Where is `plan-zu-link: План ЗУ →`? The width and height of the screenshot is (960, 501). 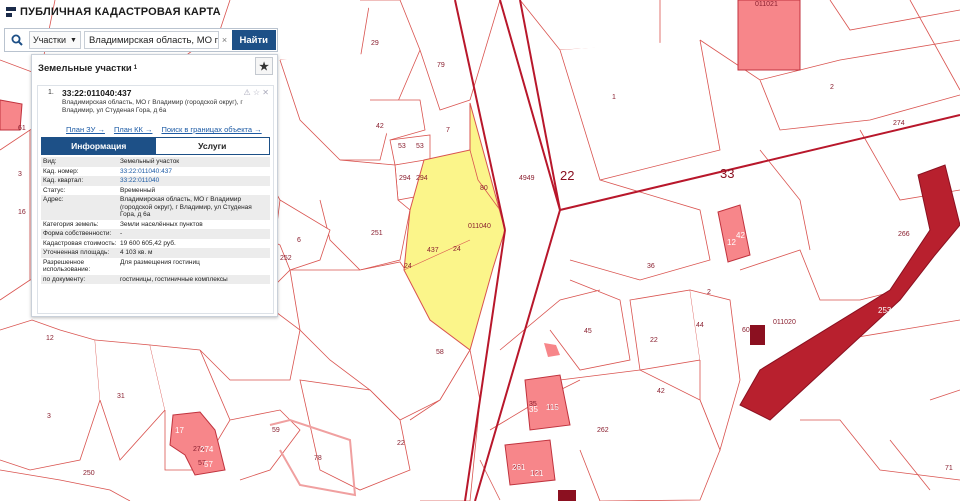
plan-zu-link: План ЗУ → is located at coordinates (85, 129).